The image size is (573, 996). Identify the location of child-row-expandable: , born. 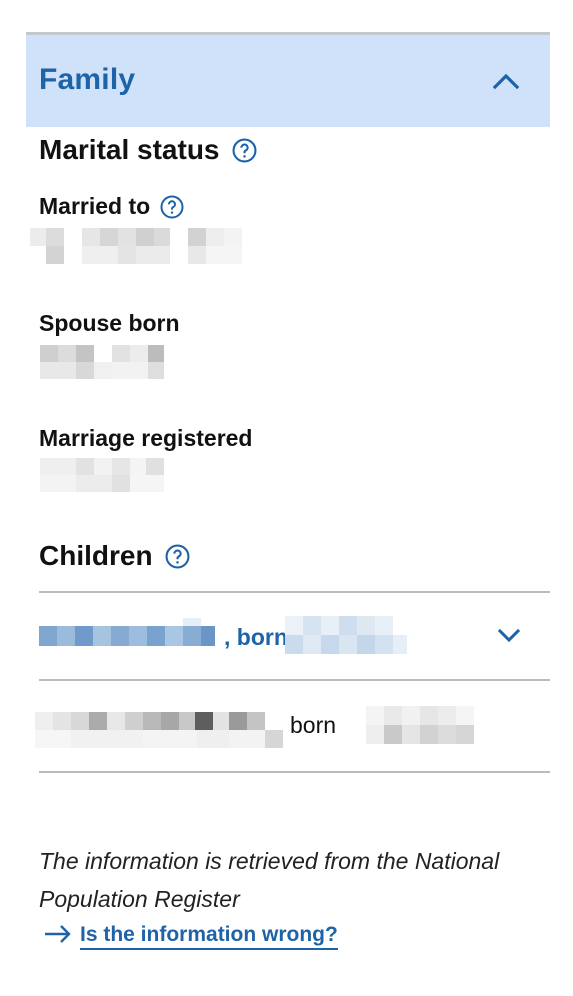
(294, 636).